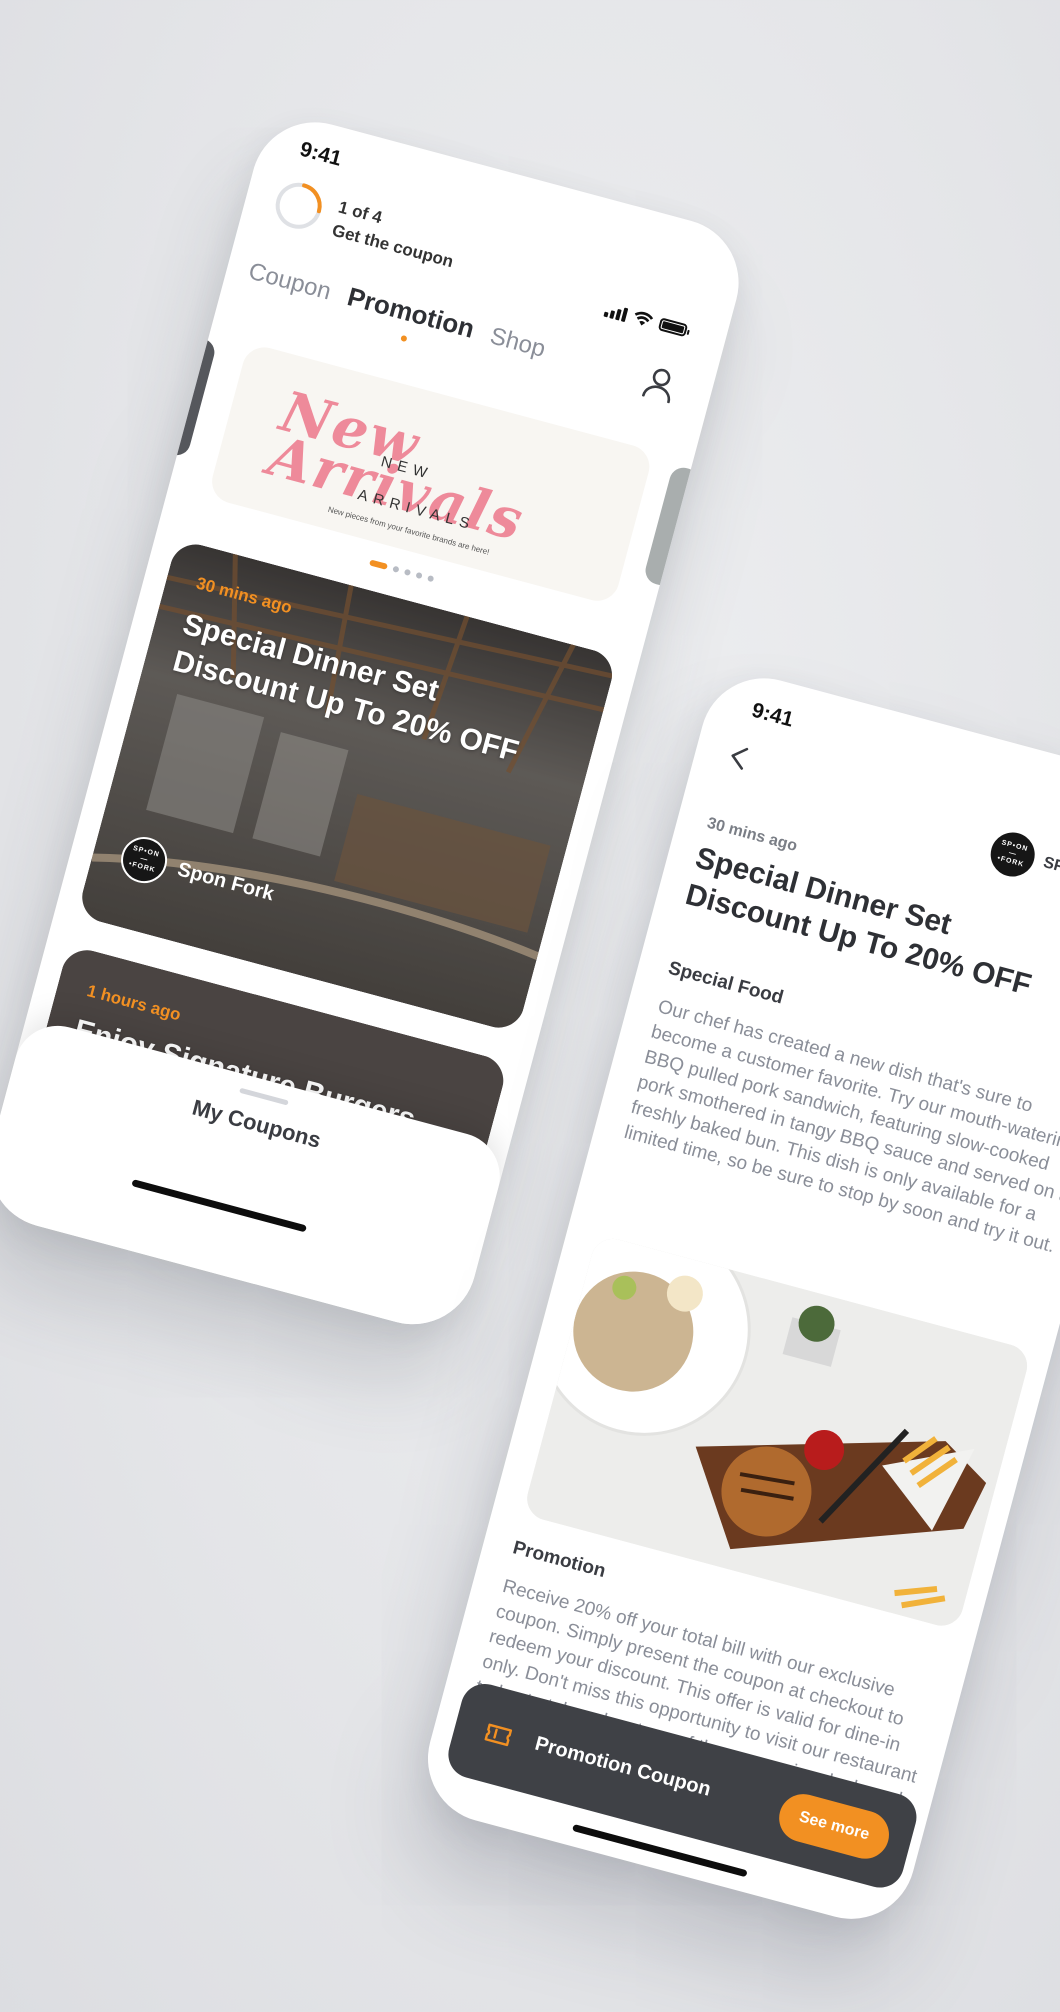 Image resolution: width=1060 pixels, height=2012 pixels. I want to click on signal-icon, so click(616, 312).